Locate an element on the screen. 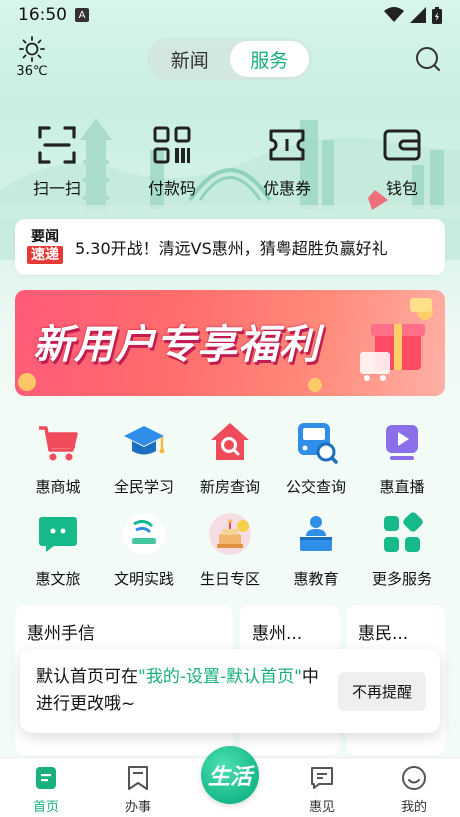  service-education: 惠教育 is located at coordinates (316, 550).